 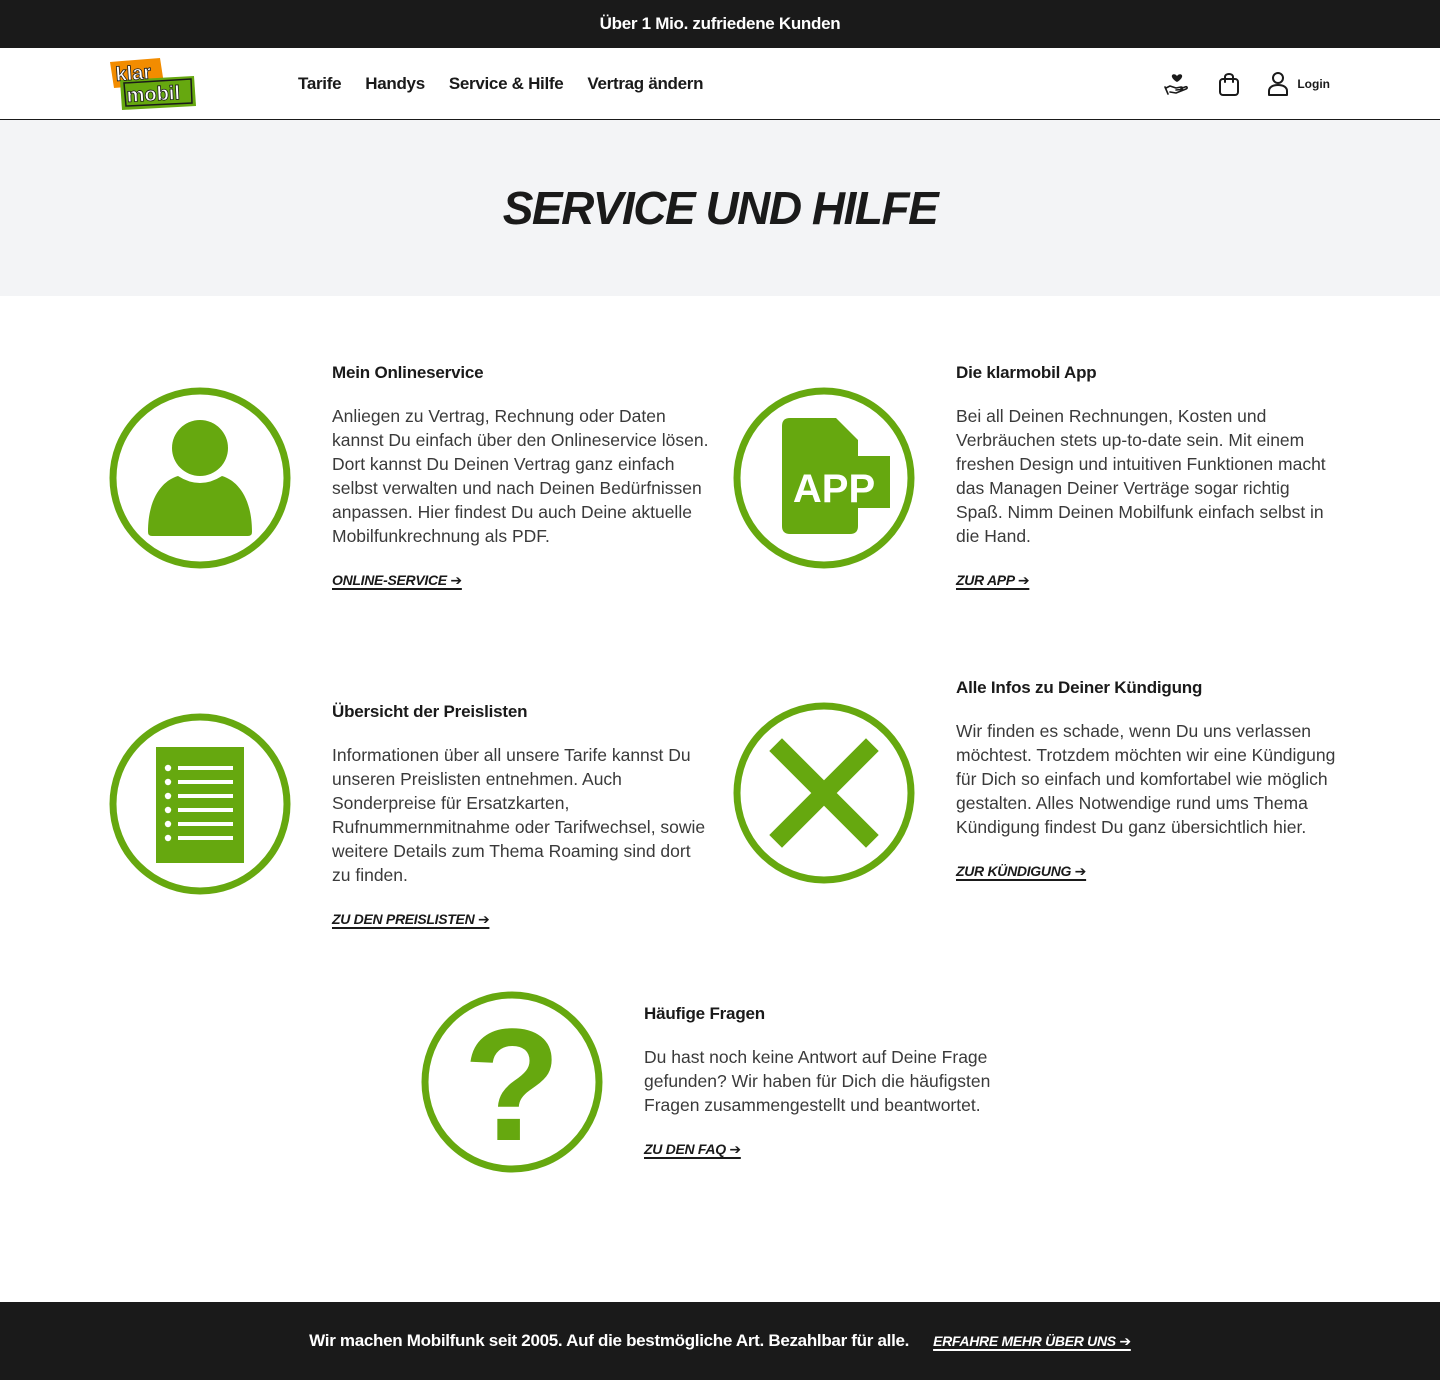 I want to click on faq-link: ZU DEN FAQ ➔, so click(x=692, y=1149).